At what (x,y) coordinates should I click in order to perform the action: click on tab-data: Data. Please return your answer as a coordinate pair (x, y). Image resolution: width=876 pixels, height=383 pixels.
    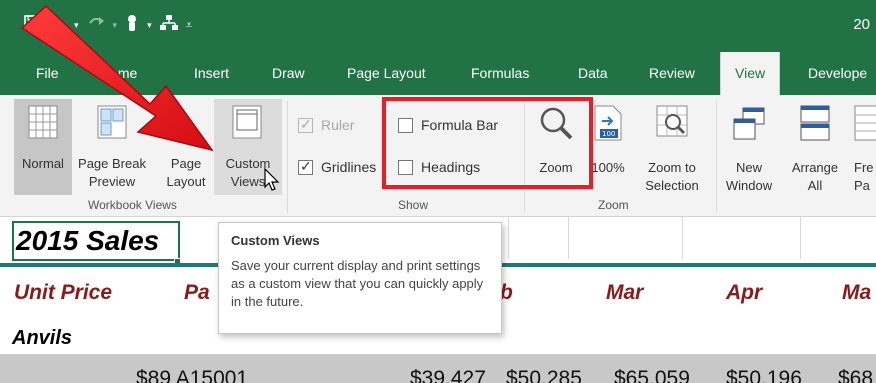
    Looking at the image, I should click on (593, 73).